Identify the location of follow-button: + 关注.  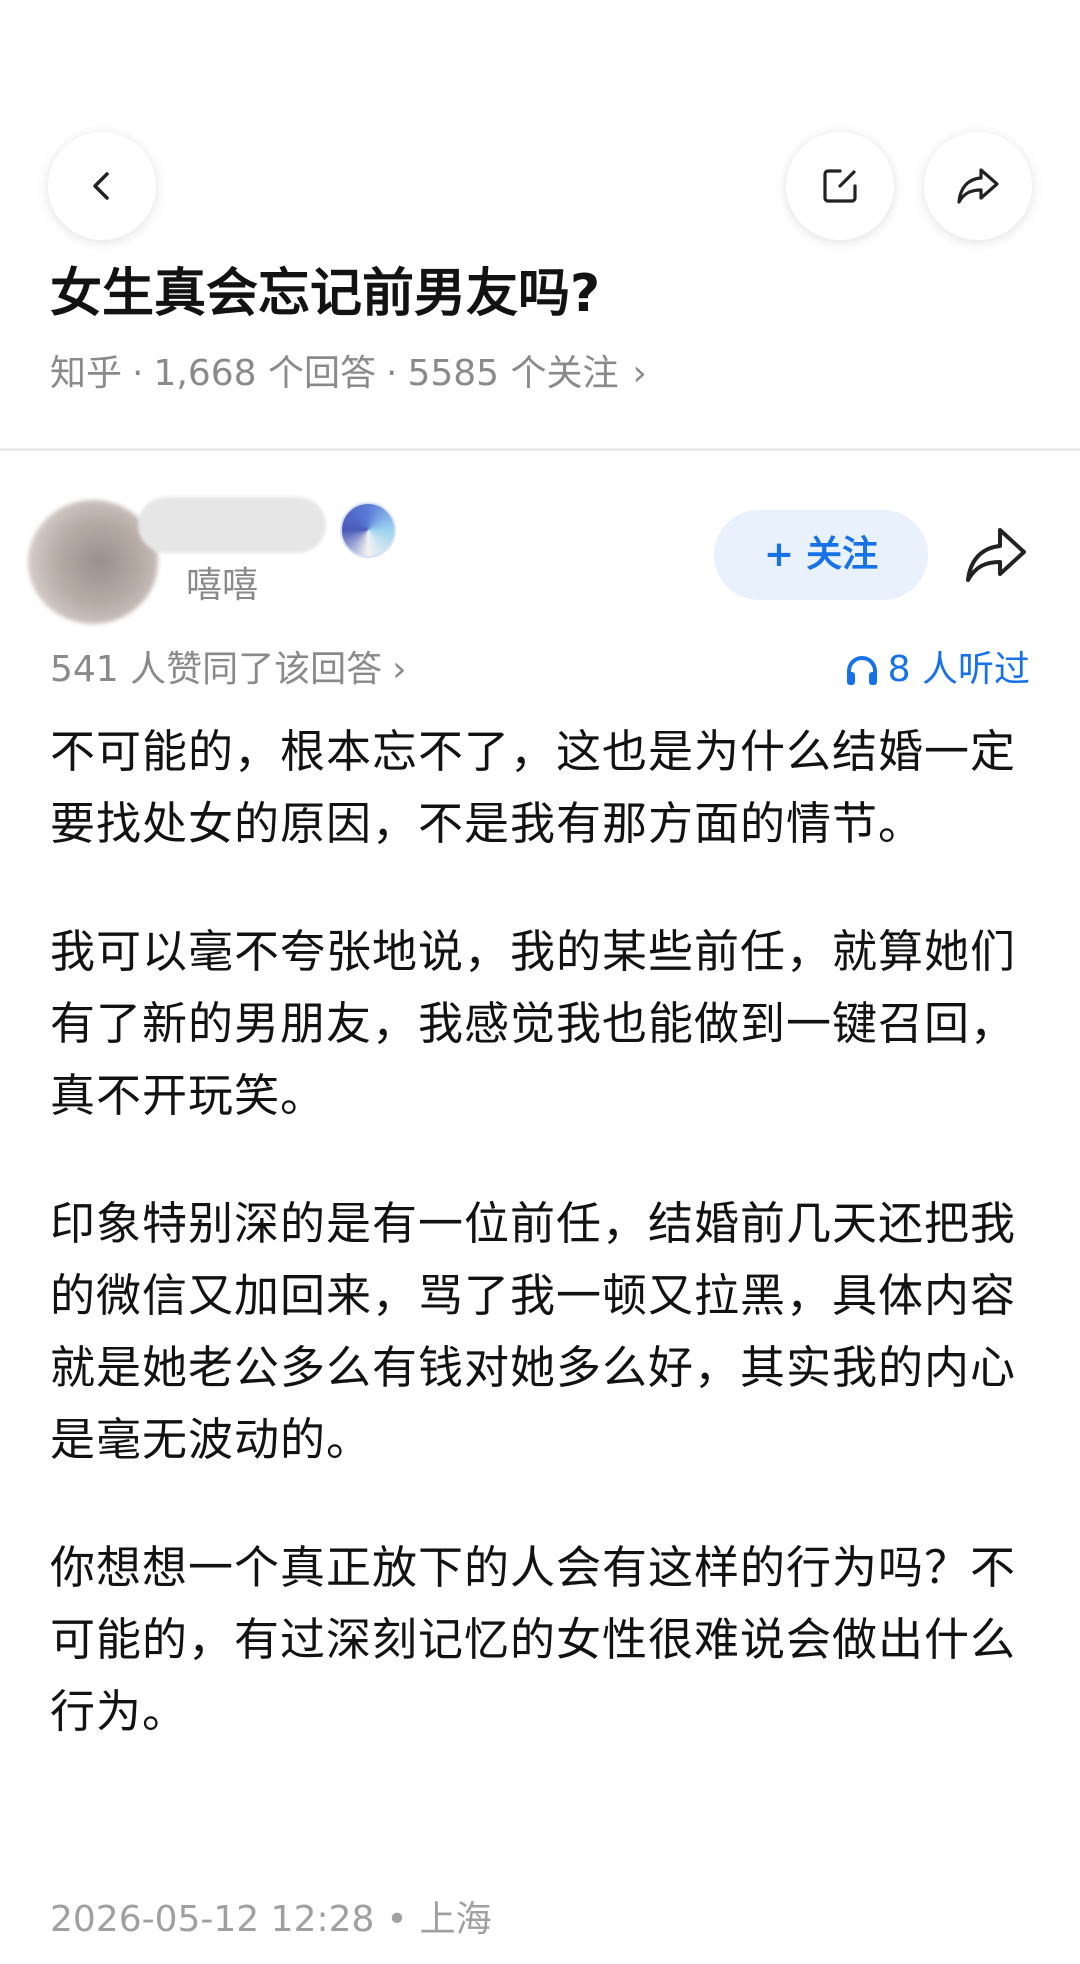
(821, 555).